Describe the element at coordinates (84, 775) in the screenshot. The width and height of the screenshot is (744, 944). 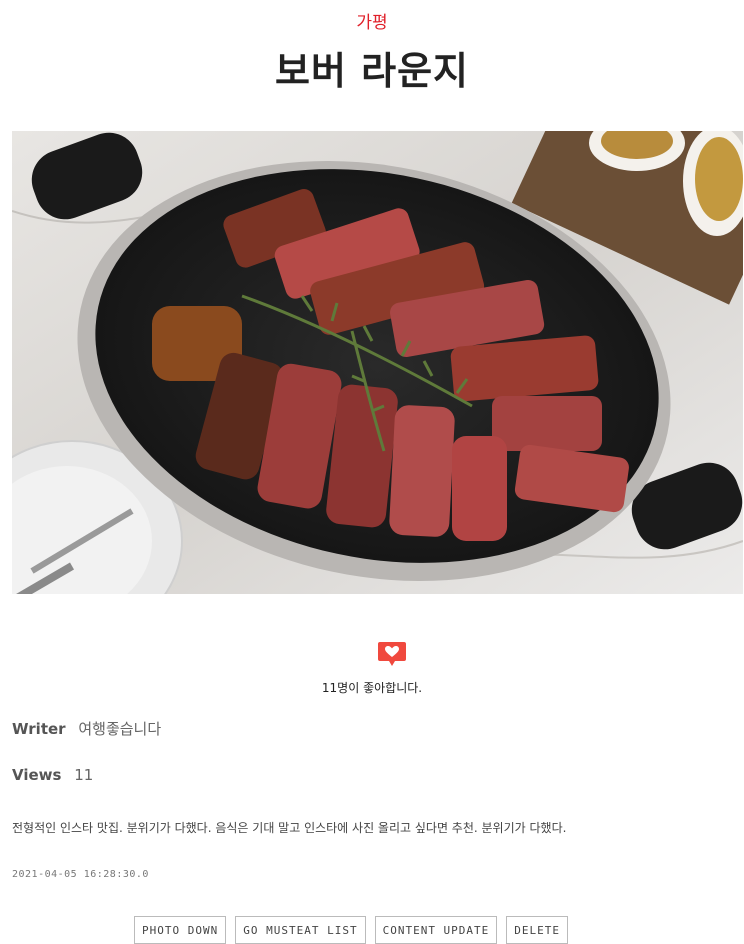
I see `views-value: 11` at that location.